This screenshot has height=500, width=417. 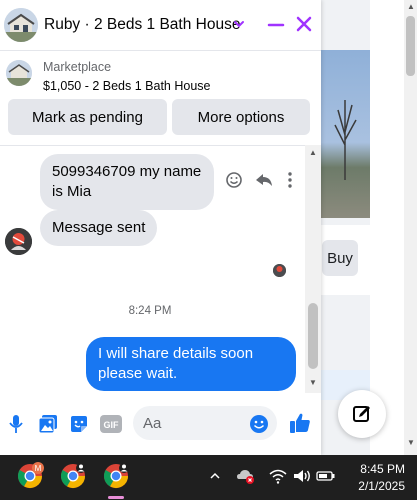 I want to click on gif-icon: GIF, so click(x=111, y=424).